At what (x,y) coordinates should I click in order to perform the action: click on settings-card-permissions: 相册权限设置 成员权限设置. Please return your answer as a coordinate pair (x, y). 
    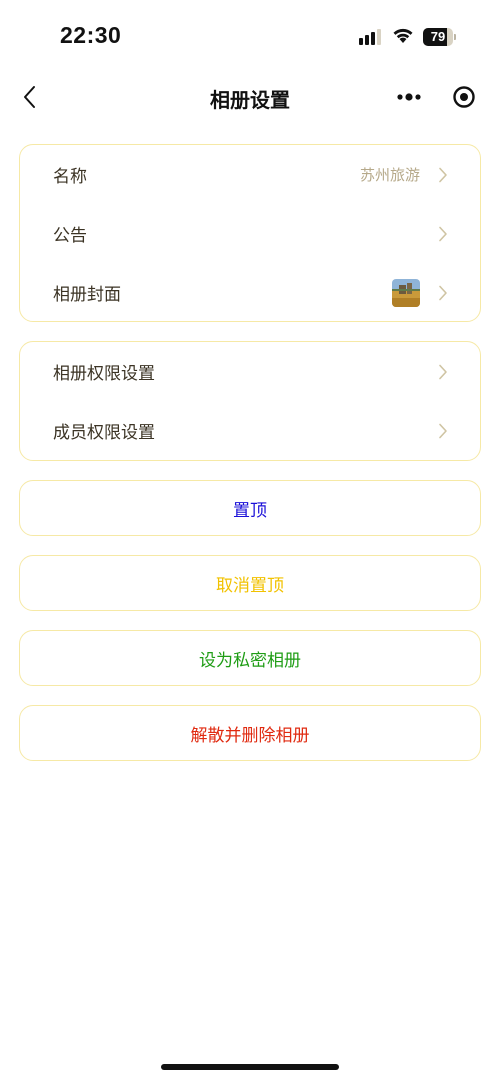
    Looking at the image, I should click on (250, 401).